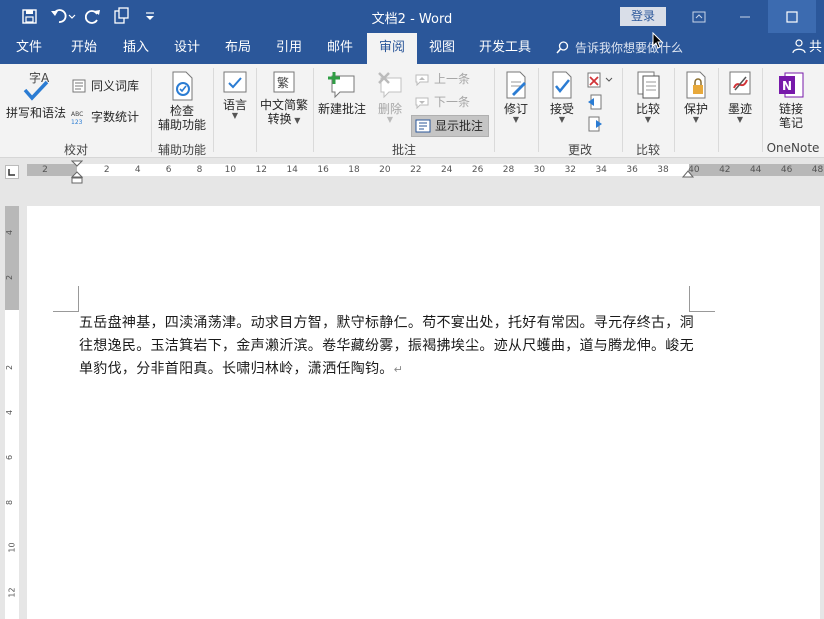 The width and height of the screenshot is (824, 619). What do you see at coordinates (745, 16) in the screenshot?
I see `minimize-icon` at bounding box center [745, 16].